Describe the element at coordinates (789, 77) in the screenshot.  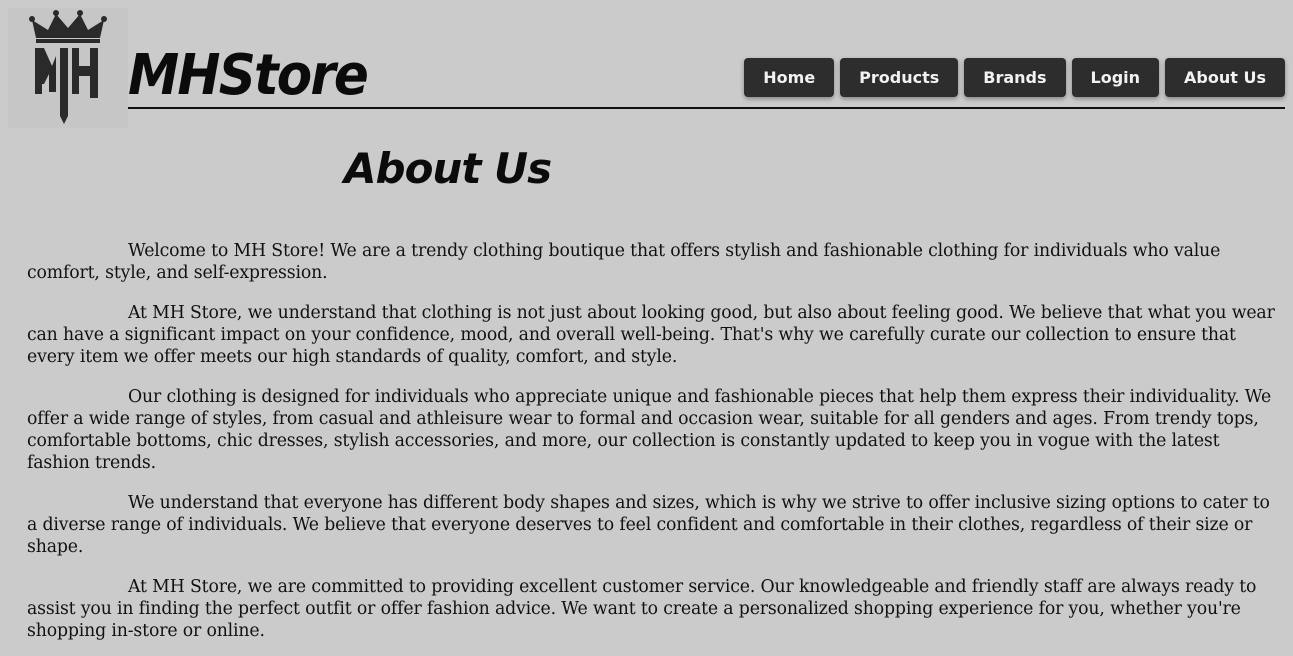
I see `nav-home-button: Home` at that location.